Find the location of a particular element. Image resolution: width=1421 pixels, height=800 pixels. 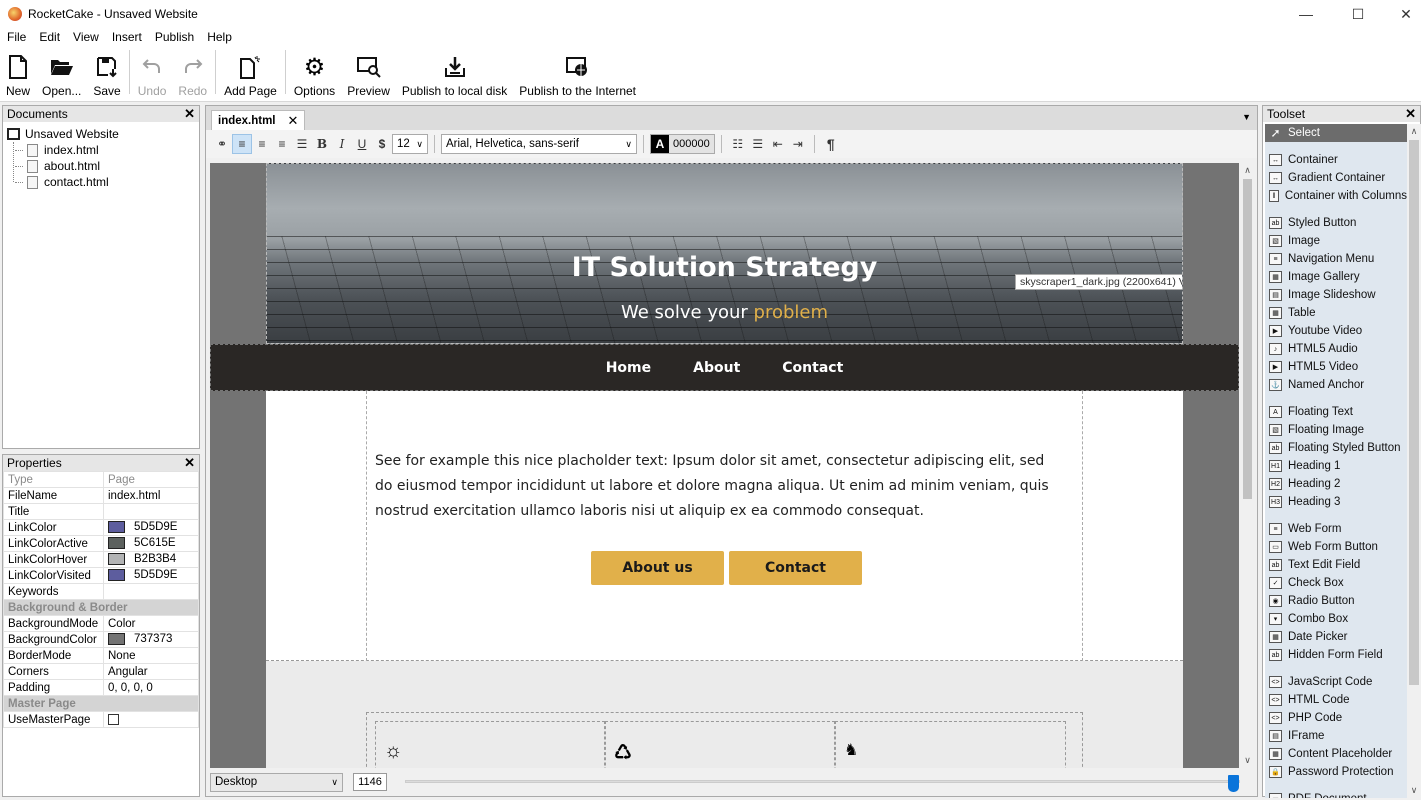

use-master-page-checkbox is located at coordinates (113, 719).